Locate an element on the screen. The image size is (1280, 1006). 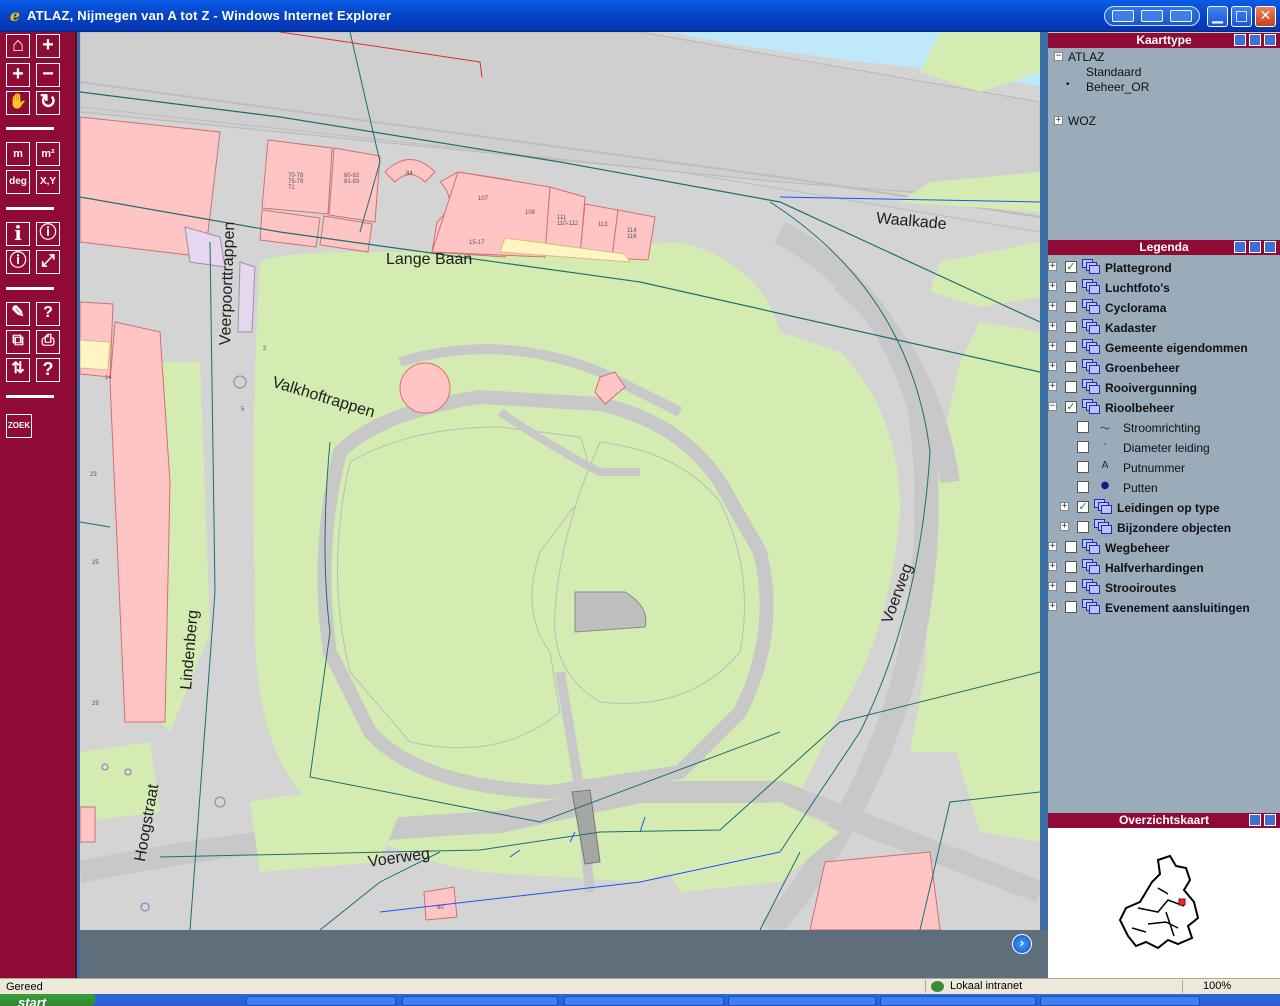
layers-icon: ⧉ is located at coordinates (18, 342).